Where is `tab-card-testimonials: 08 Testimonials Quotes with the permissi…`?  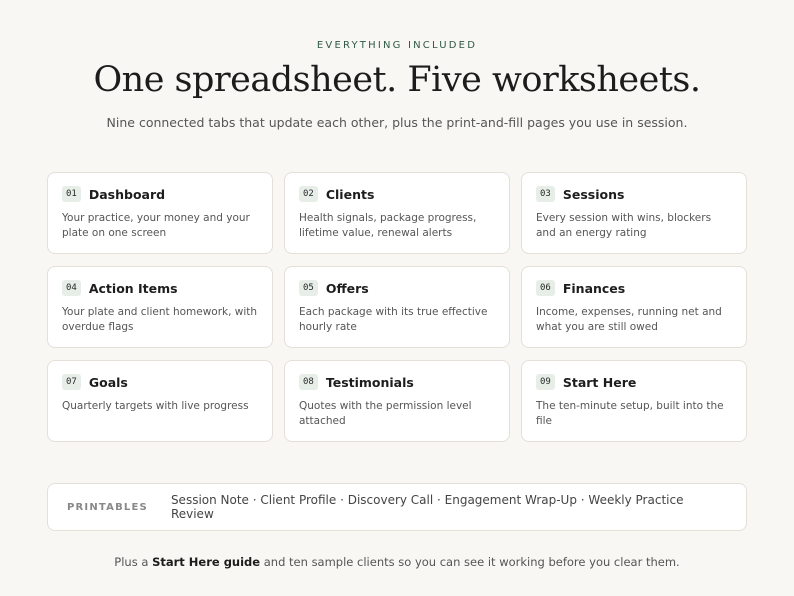
tab-card-testimonials: 08 Testimonials Quotes with the permissi… is located at coordinates (397, 401).